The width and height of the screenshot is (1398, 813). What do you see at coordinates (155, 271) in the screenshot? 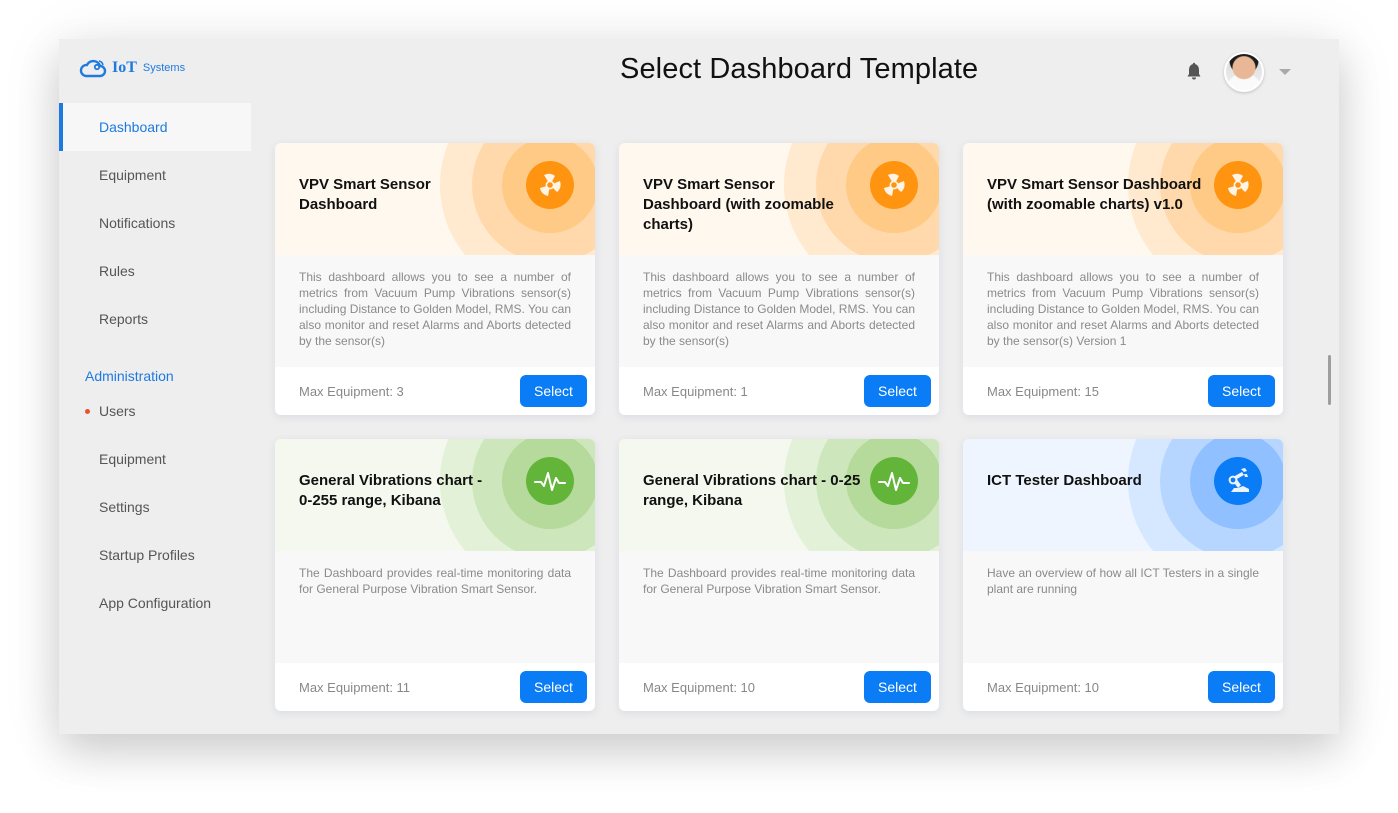
I see `sidebar-item-rules: Rules` at bounding box center [155, 271].